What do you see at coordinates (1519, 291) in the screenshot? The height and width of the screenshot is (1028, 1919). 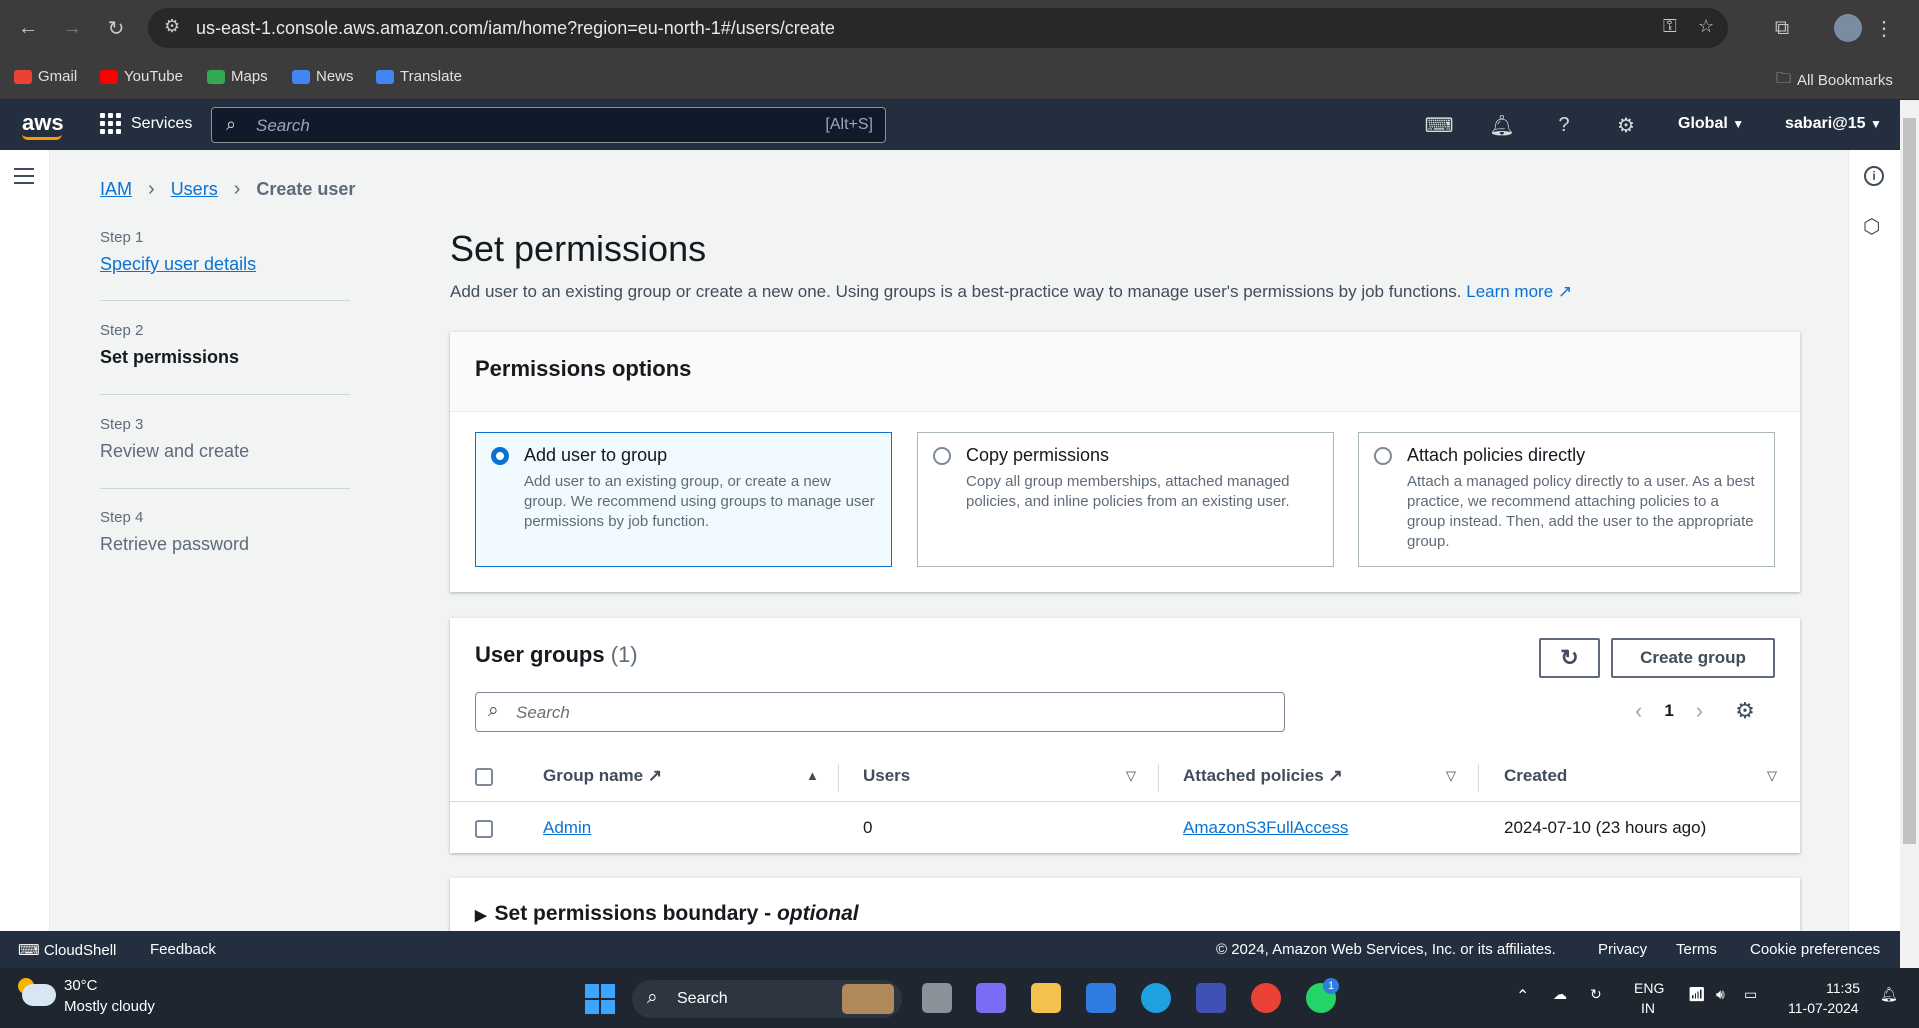 I see `learn-more-link: Learn more ↗` at bounding box center [1519, 291].